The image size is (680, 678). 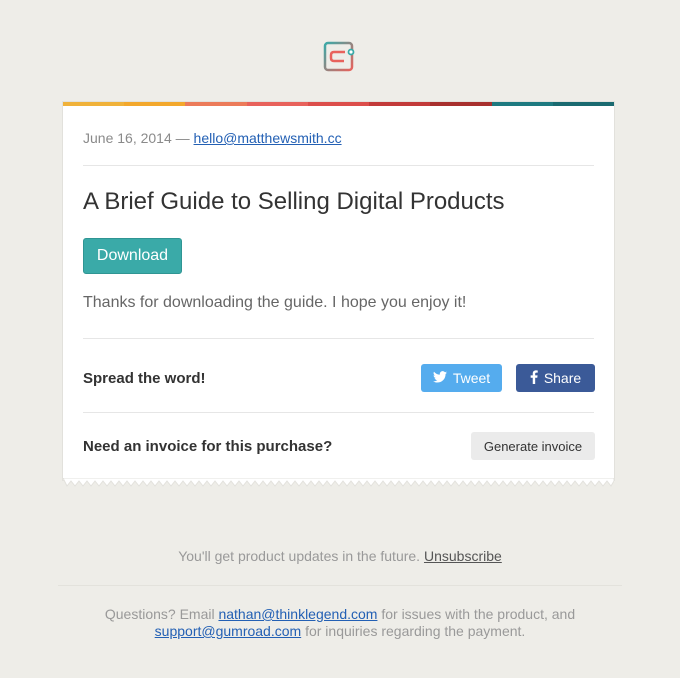 What do you see at coordinates (340, 585) in the screenshot?
I see `footer-divider` at bounding box center [340, 585].